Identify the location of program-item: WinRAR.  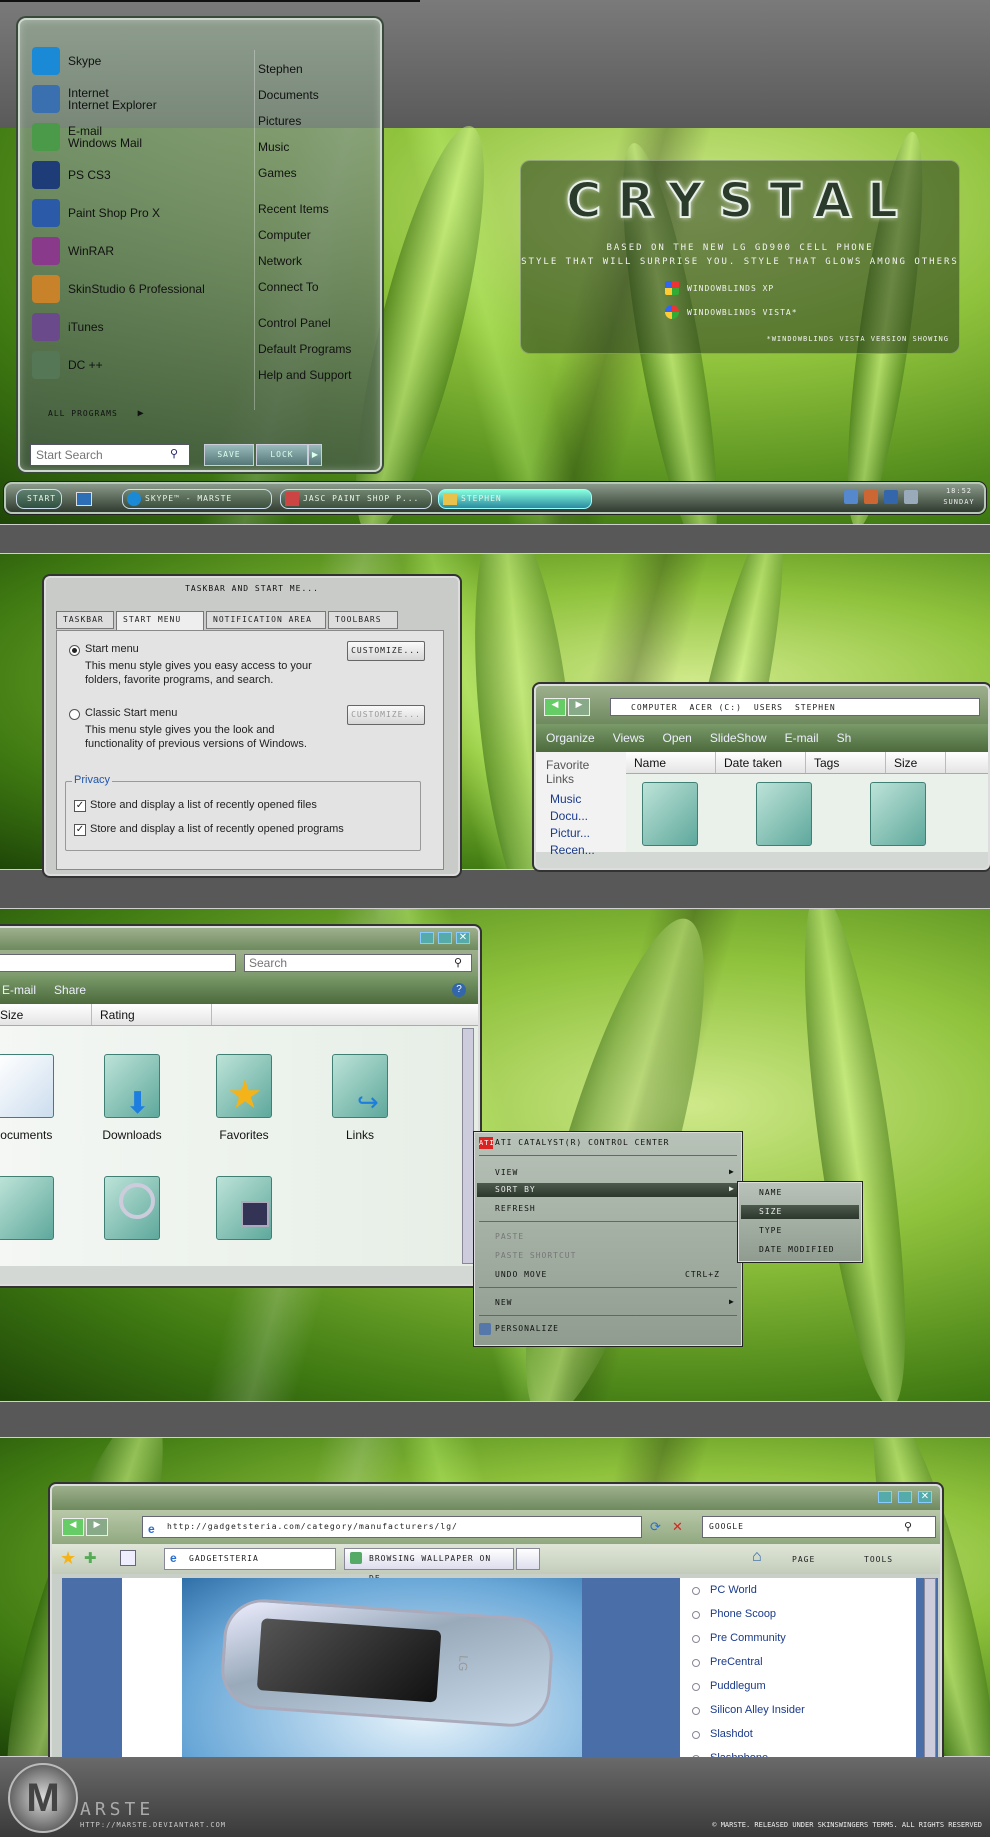
(142, 251).